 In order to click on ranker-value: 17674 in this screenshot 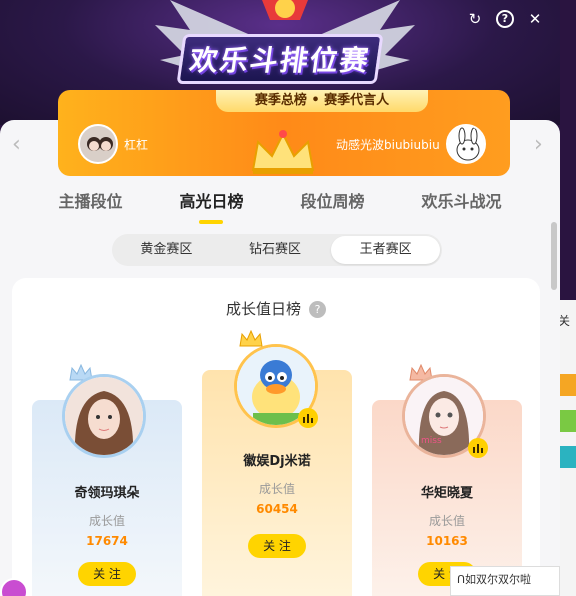, I will do `click(107, 541)`.